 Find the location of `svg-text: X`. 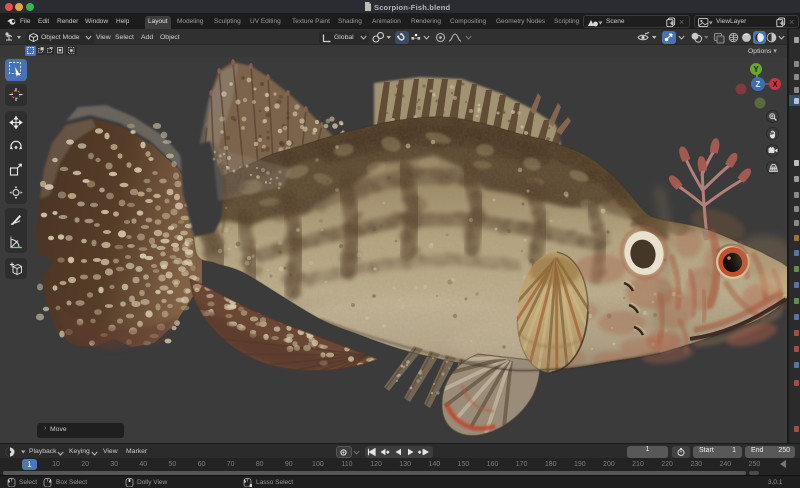

svg-text: X is located at coordinates (775, 84).